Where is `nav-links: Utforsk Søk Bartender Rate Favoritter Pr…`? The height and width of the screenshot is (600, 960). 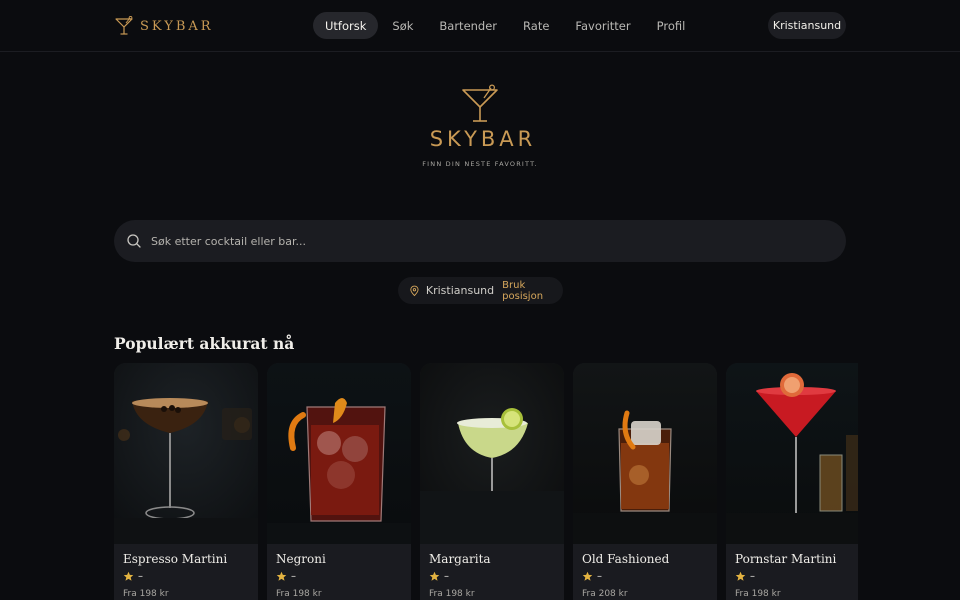 nav-links: Utforsk Søk Bartender Rate Favoritter Pr… is located at coordinates (506, 25).